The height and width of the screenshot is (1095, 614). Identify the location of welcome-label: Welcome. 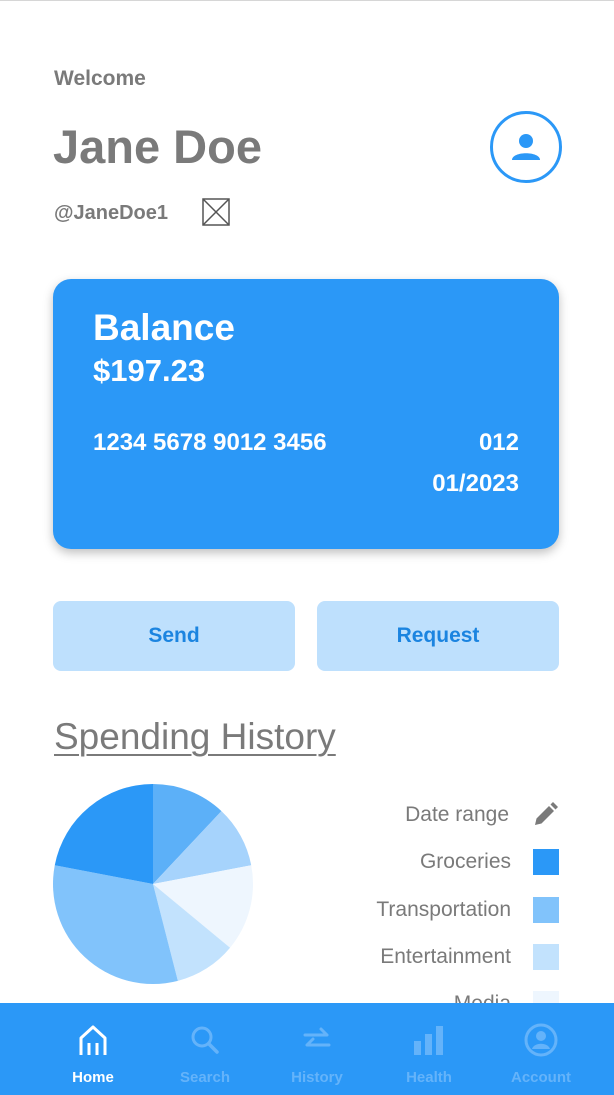
(100, 78).